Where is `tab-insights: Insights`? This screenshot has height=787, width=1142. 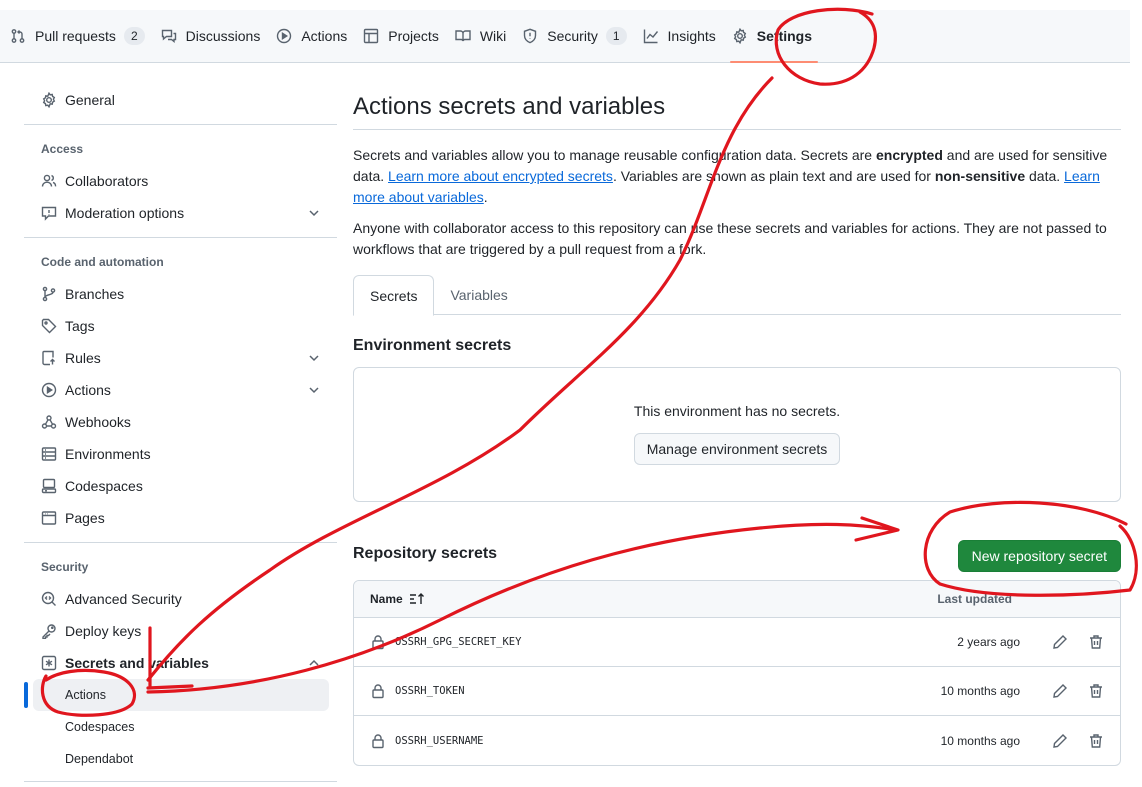 tab-insights: Insights is located at coordinates (684, 36).